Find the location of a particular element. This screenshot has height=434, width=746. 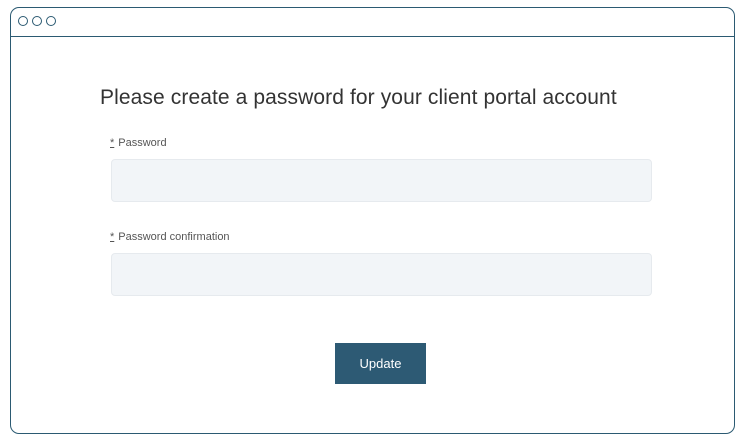

password-confirmation-input is located at coordinates (381, 274).